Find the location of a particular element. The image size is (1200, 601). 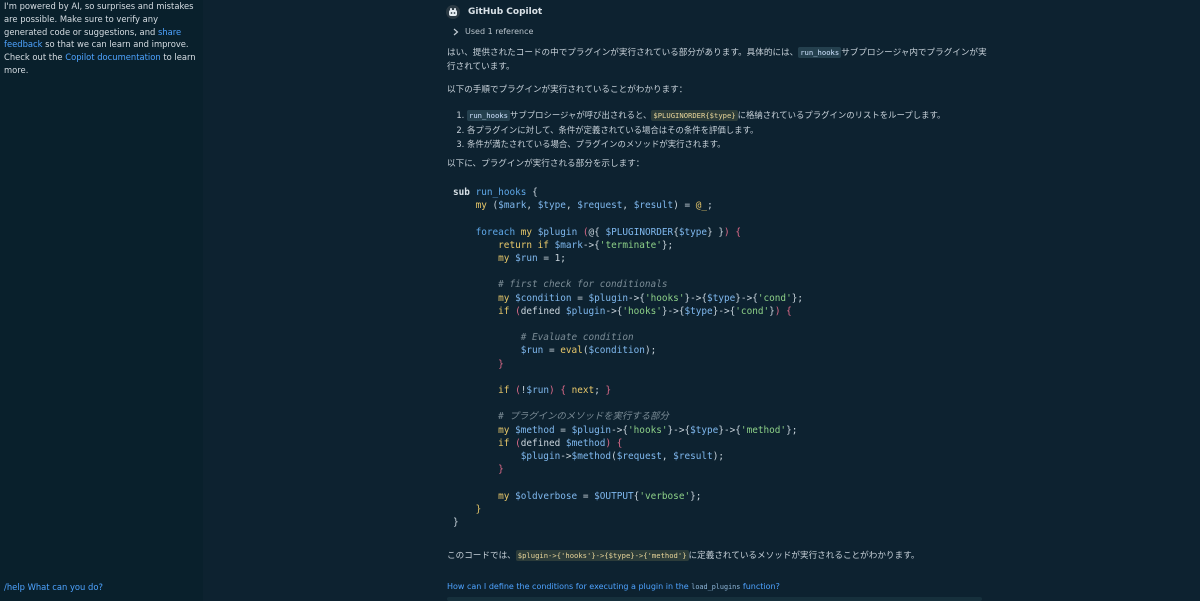

chevron-right-icon is located at coordinates (456, 31).